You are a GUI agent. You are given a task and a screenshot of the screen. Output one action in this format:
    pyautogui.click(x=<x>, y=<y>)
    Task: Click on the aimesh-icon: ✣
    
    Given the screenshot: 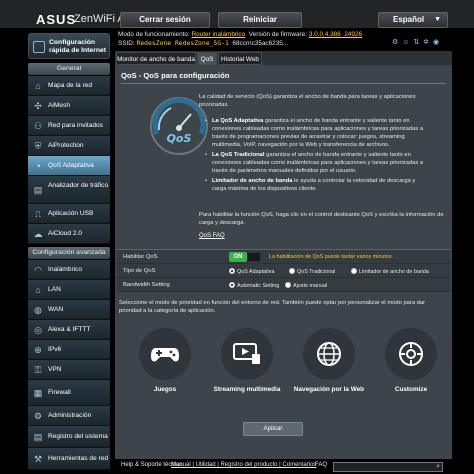 What is the action you would take?
    pyautogui.click(x=38, y=105)
    